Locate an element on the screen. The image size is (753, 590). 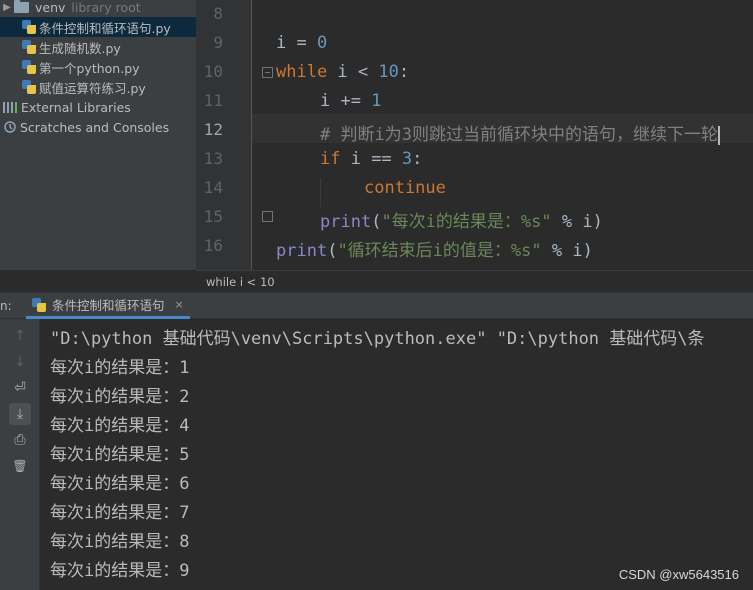
code-line-14: continue is located at coordinates (405, 188).